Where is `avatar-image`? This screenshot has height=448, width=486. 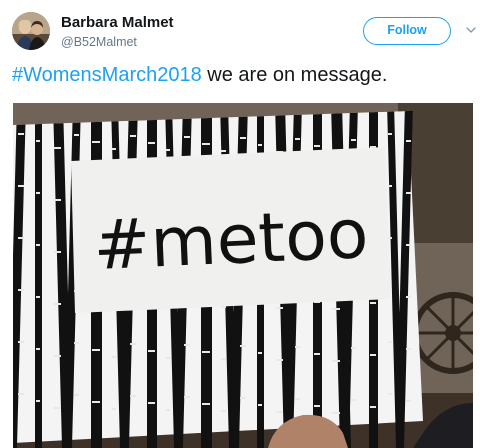
avatar-image is located at coordinates (31, 31).